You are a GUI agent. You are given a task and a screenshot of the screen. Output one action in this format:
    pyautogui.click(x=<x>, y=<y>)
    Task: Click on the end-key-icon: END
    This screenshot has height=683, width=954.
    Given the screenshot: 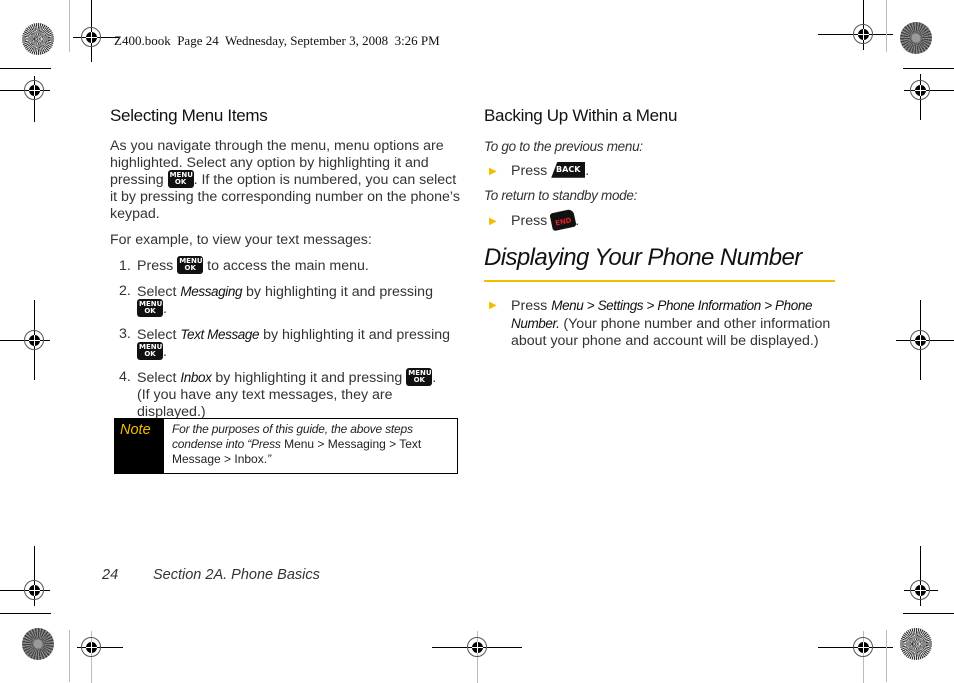 What is the action you would take?
    pyautogui.click(x=563, y=220)
    